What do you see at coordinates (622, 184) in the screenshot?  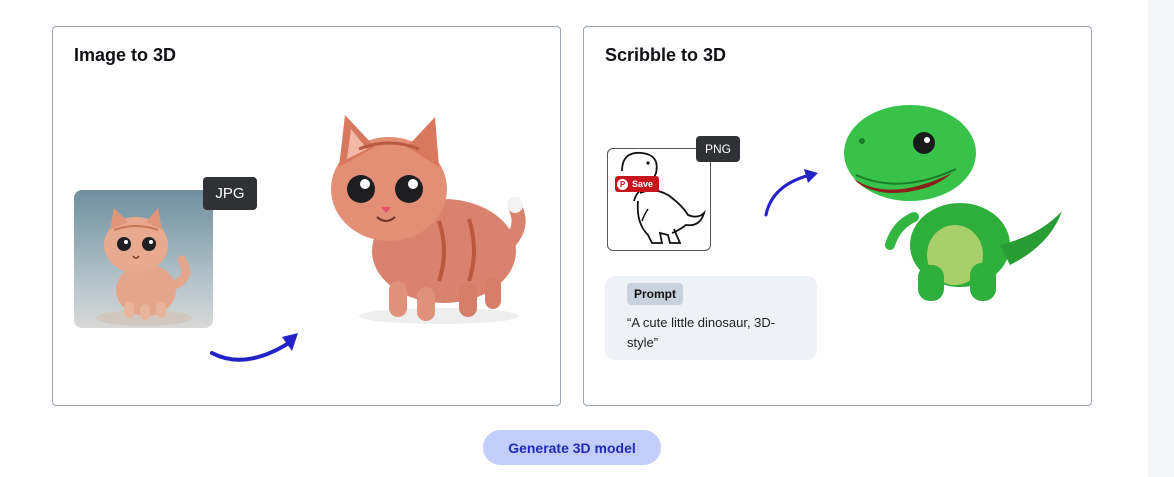 I see `pinterest-icon: P` at bounding box center [622, 184].